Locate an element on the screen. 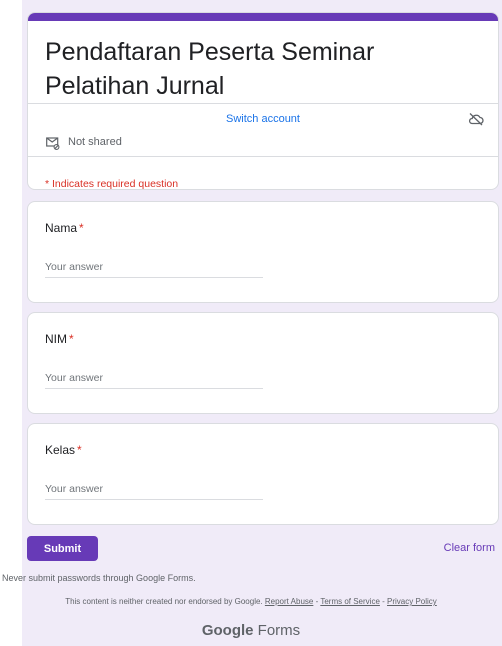 This screenshot has height=646, width=502. question-card-kelas: Kelas * is located at coordinates (263, 474).